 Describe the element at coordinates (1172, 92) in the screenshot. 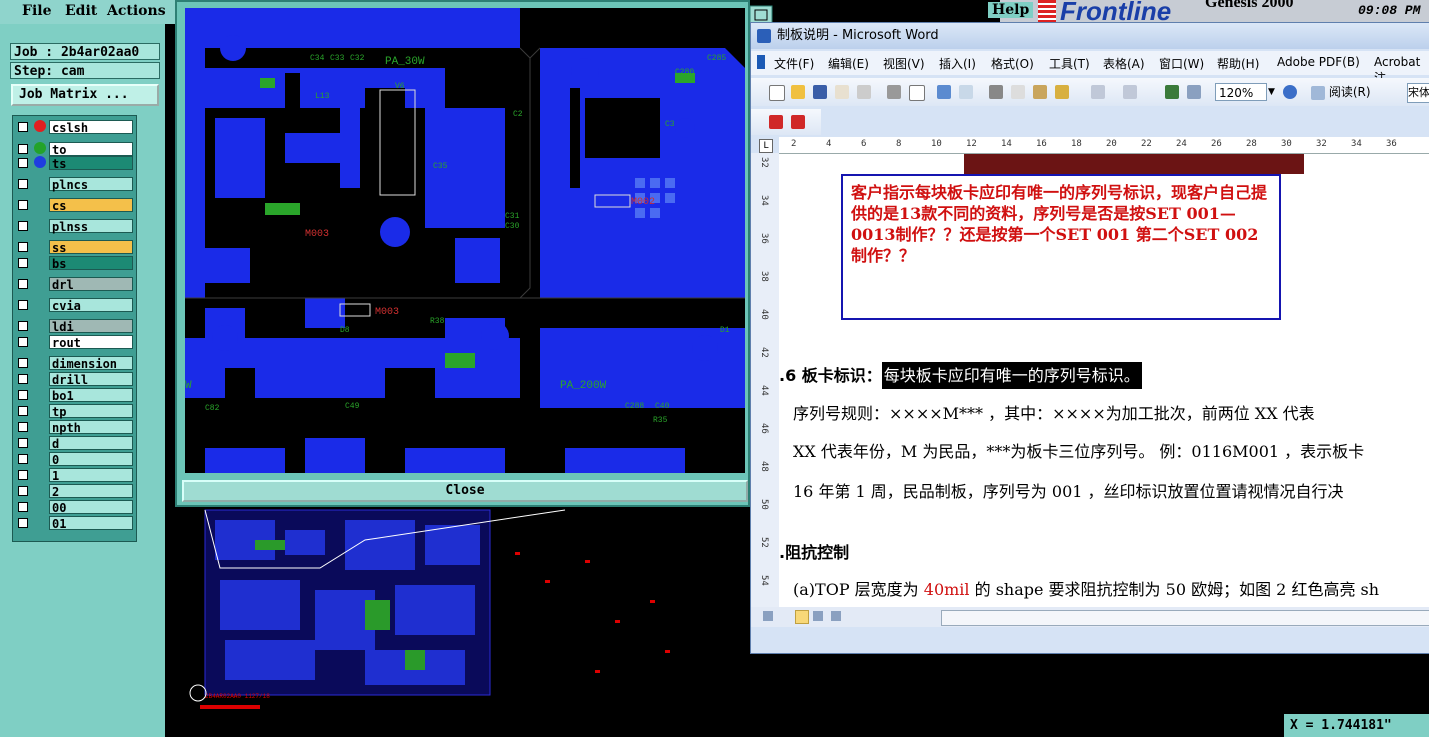

I see `hyperlink-icon` at that location.